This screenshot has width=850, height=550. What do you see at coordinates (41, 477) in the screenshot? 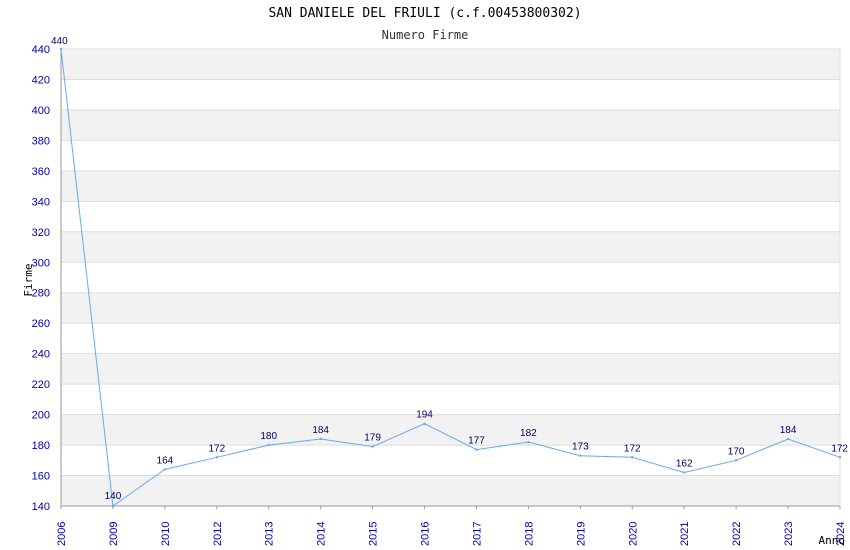
I see `y-tick-label: 160` at bounding box center [41, 477].